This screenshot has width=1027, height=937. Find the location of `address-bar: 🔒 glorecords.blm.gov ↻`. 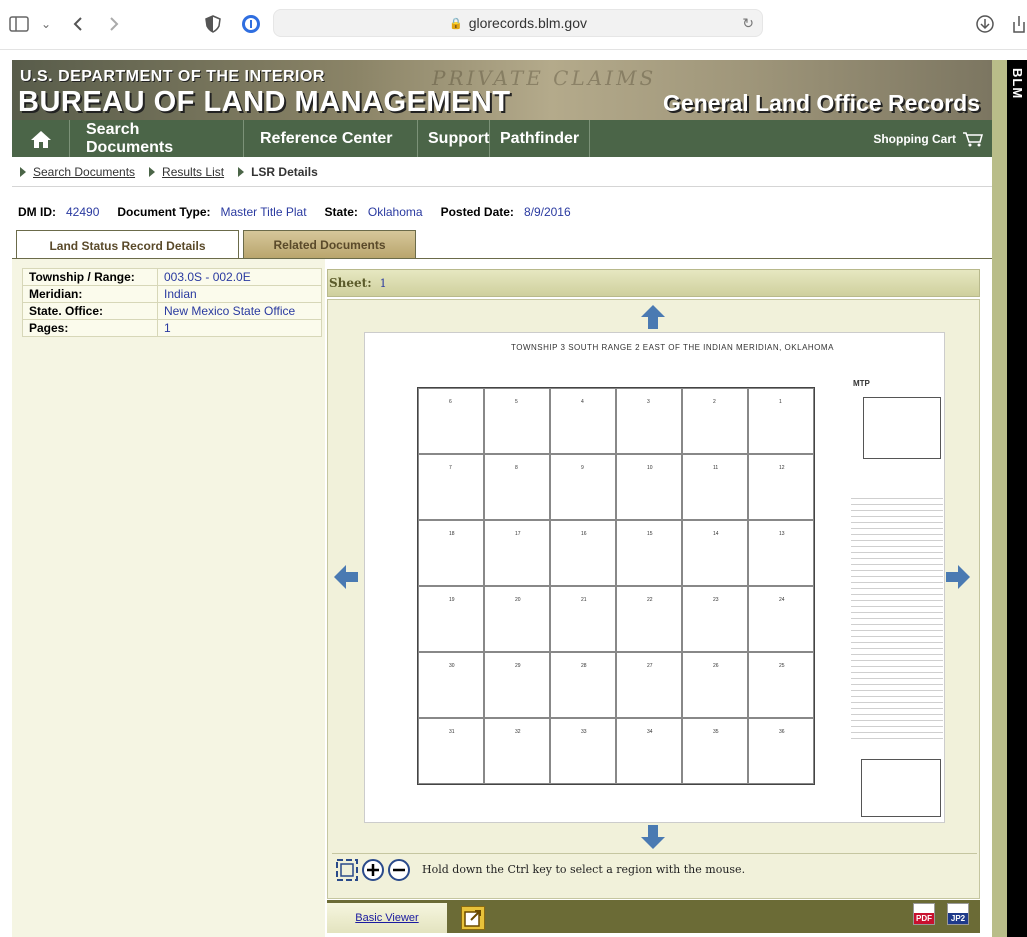

address-bar: 🔒 glorecords.blm.gov ↻ is located at coordinates (518, 23).